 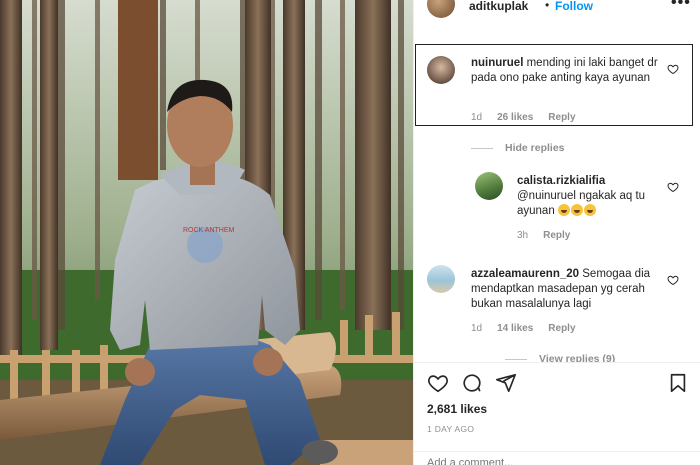 I want to click on bookmark-icon, so click(x=678, y=383).